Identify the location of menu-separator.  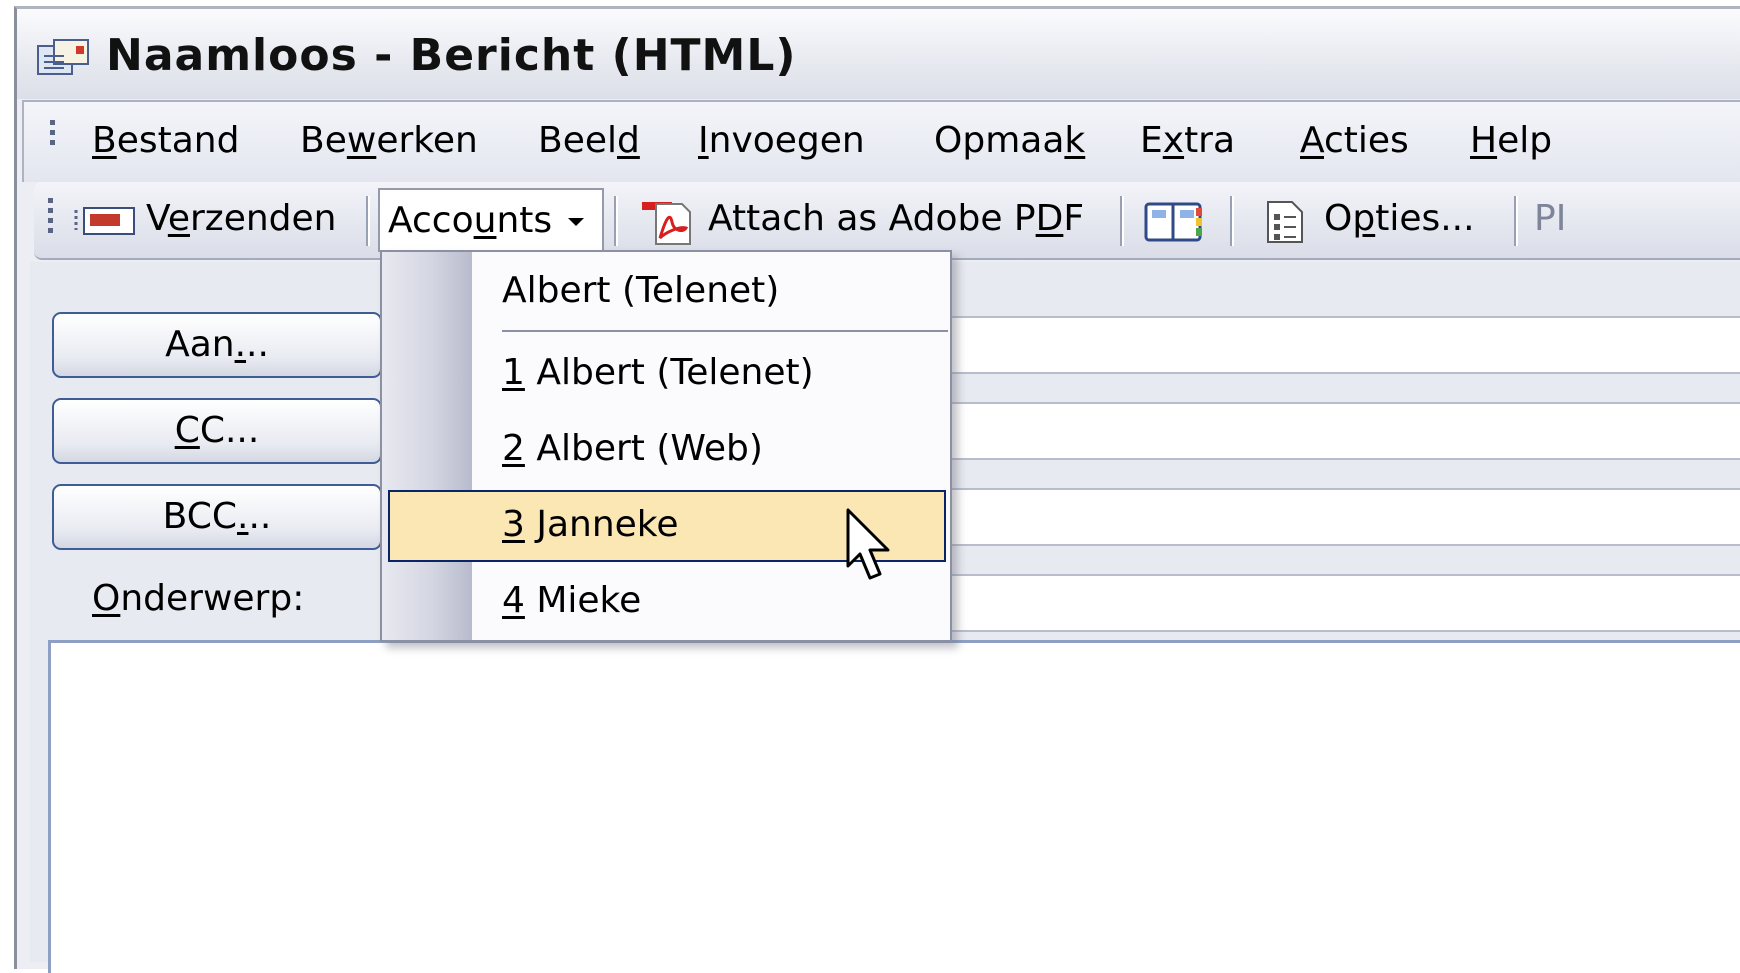
(725, 331).